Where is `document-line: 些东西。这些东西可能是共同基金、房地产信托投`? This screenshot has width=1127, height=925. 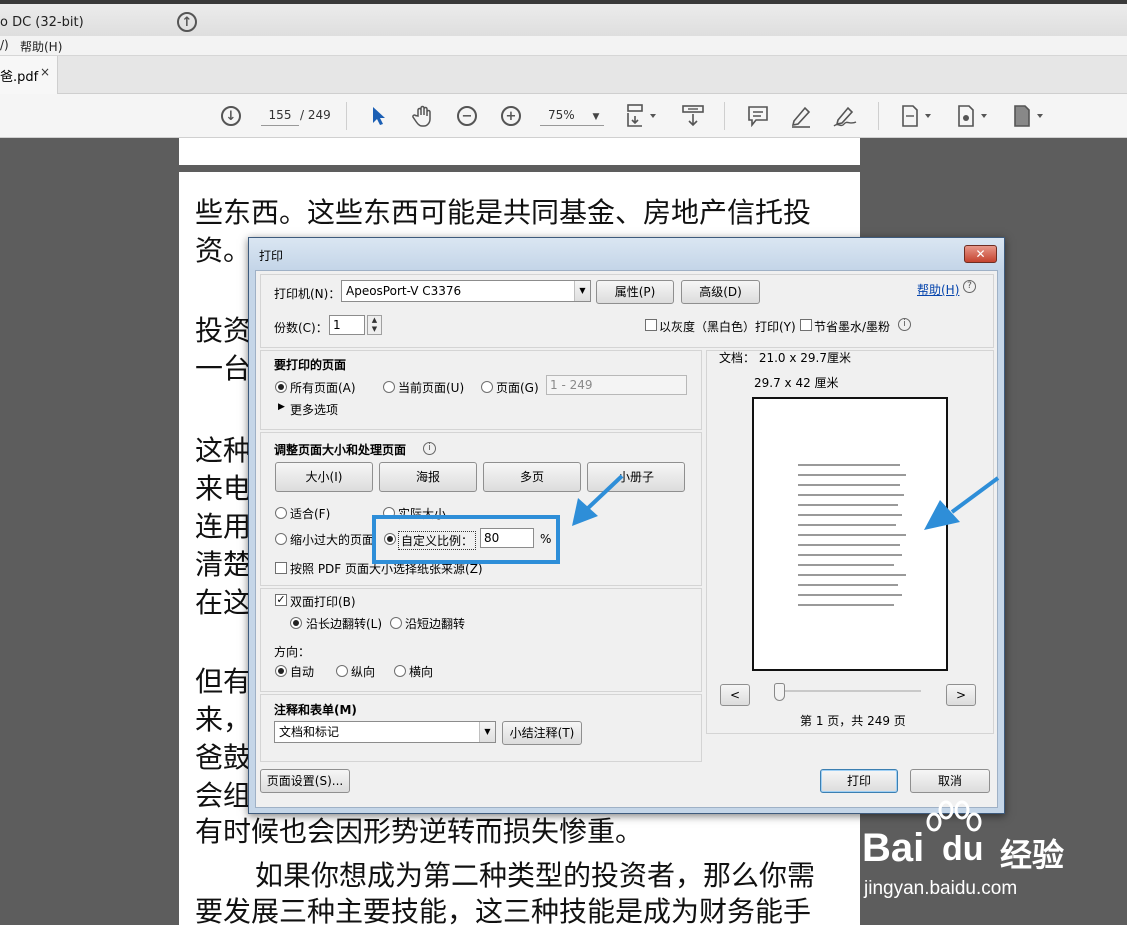 document-line: 些东西。这些东西可能是共同基金、房地产信托投 is located at coordinates (503, 212).